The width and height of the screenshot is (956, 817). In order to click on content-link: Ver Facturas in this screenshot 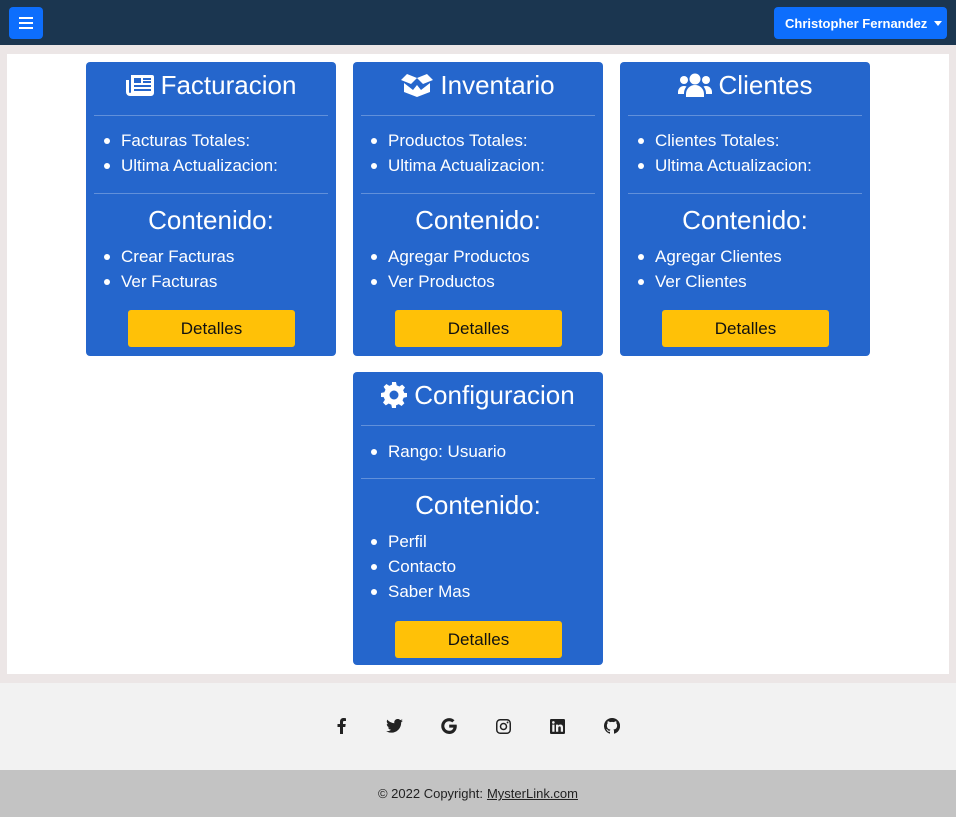, I will do `click(211, 281)`.